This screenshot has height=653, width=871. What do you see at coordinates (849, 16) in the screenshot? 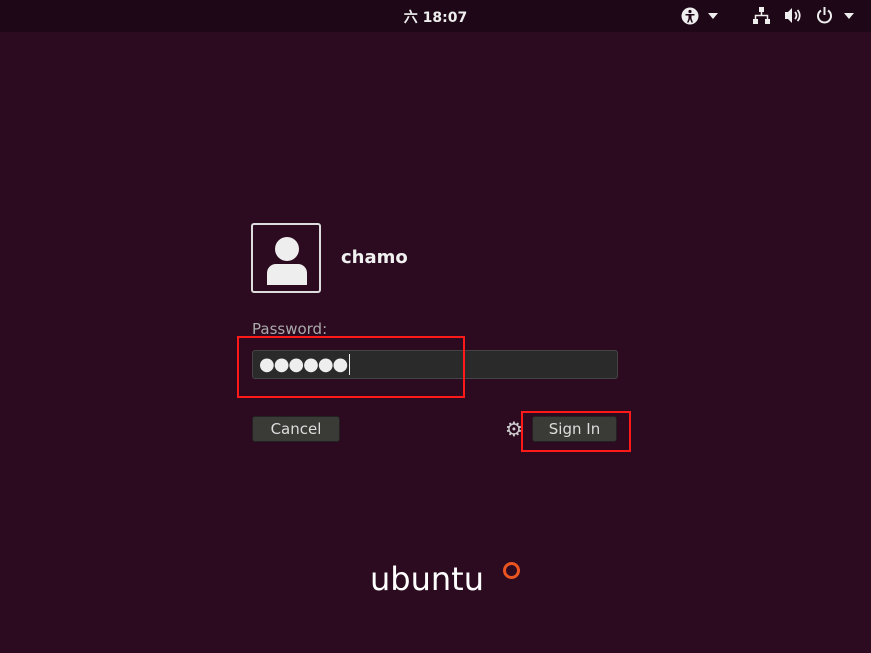
I see `system-menu-arrow-icon` at bounding box center [849, 16].